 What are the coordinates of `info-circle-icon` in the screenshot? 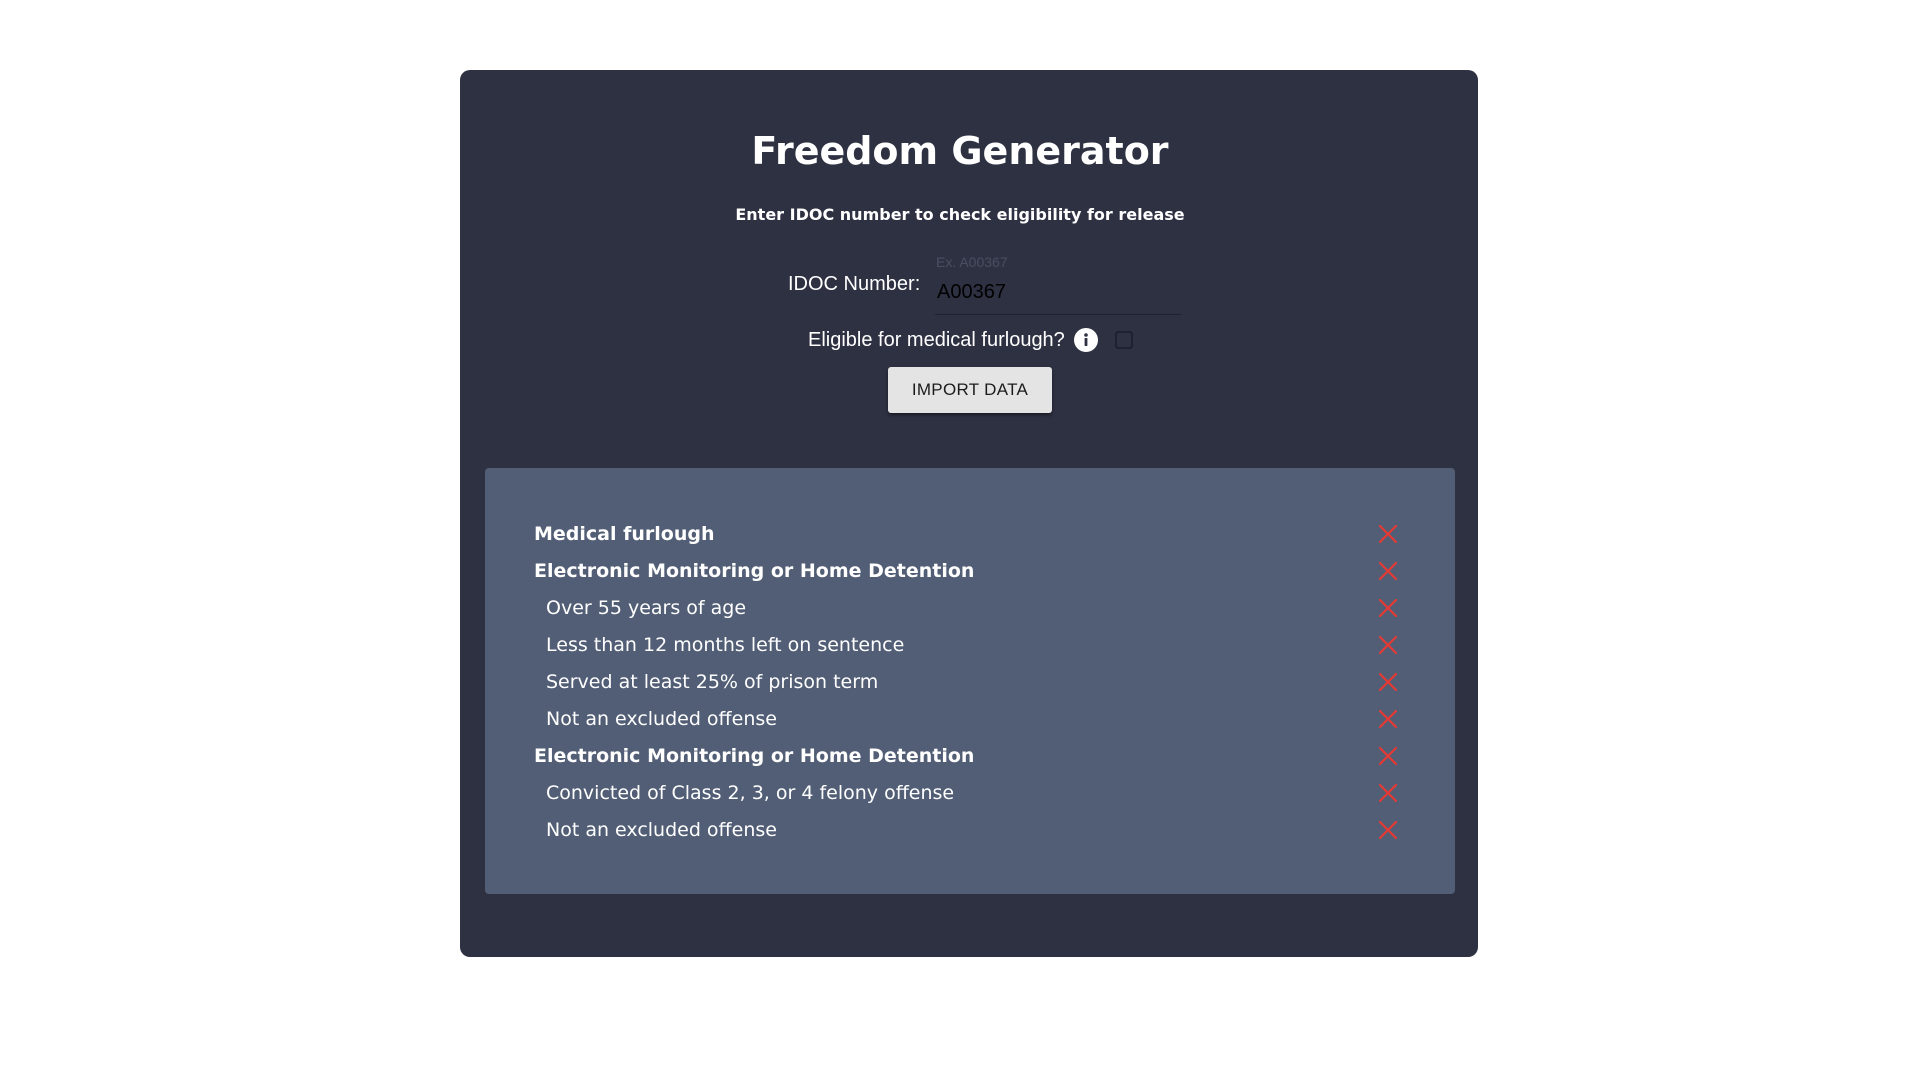 It's located at (1085, 340).